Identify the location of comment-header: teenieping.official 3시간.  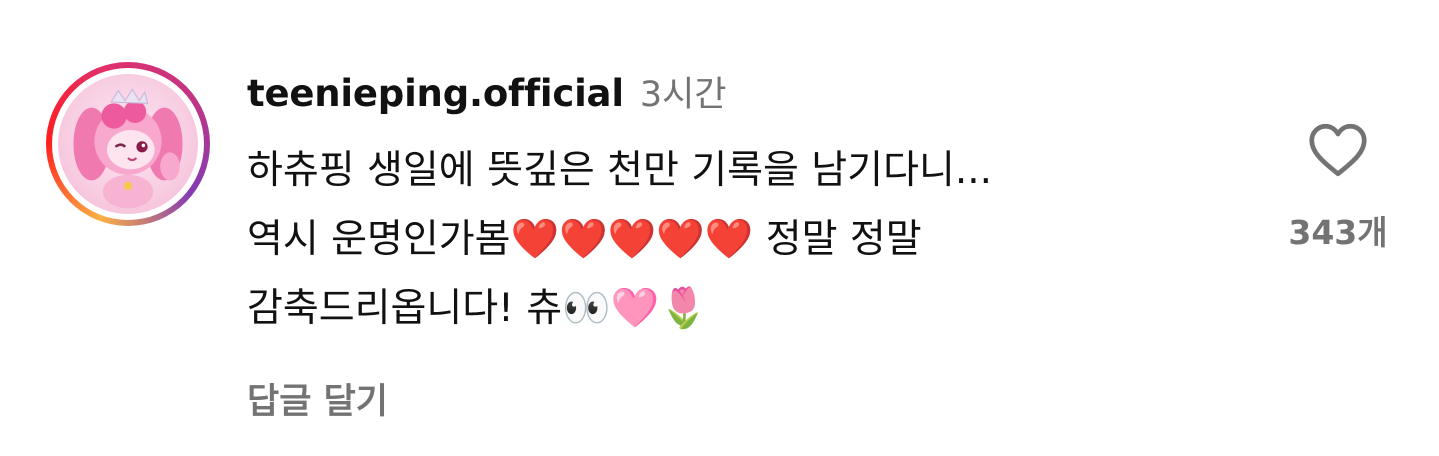
(747, 96).